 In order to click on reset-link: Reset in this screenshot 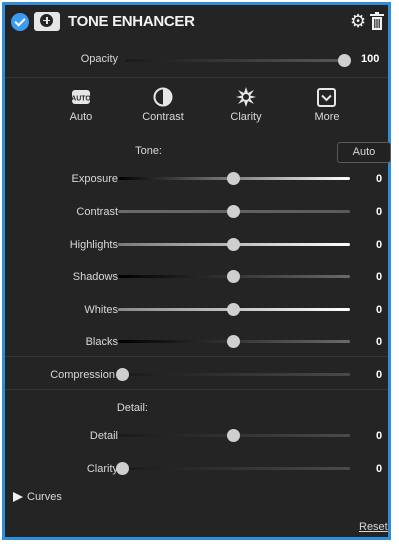, I will do `click(373, 527)`.